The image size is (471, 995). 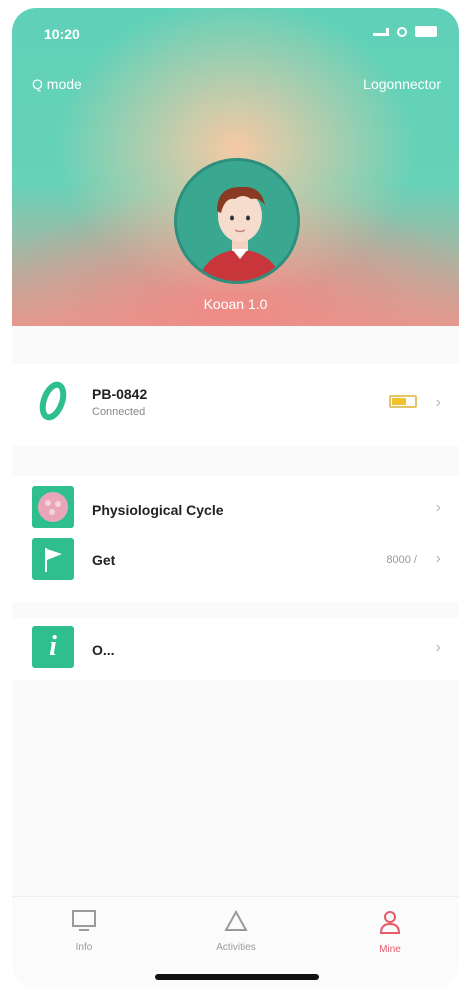 I want to click on person-icon, so click(x=390, y=922).